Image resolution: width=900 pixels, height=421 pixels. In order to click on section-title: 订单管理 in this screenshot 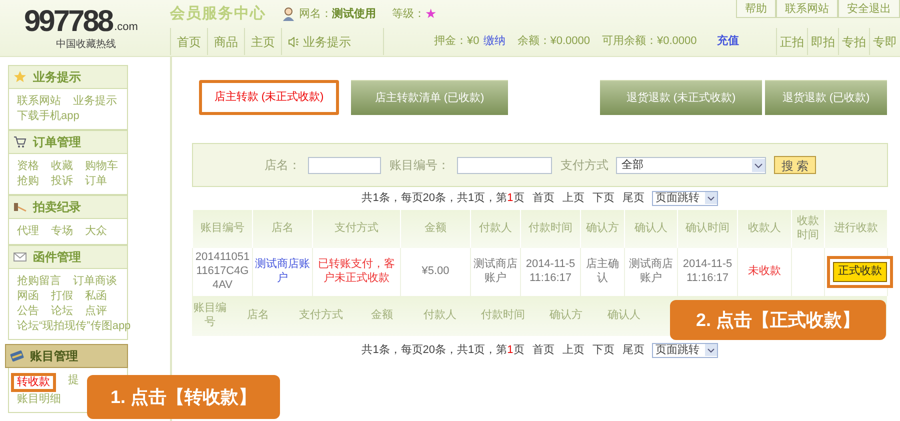, I will do `click(57, 142)`.